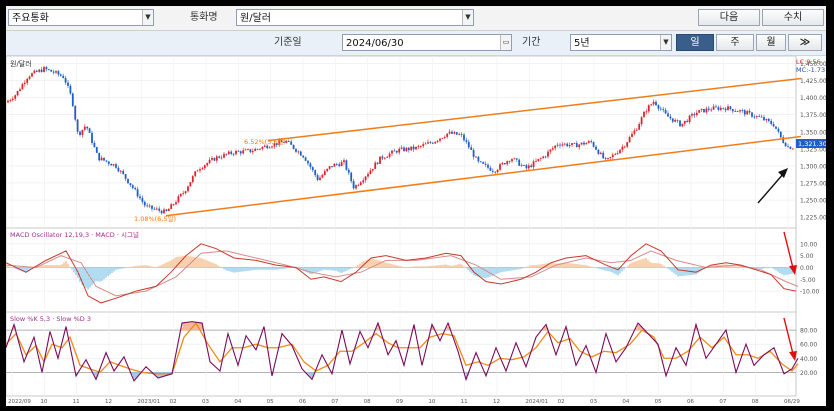 This screenshot has width=834, height=411. What do you see at coordinates (695, 42) in the screenshot?
I see `tab-day: 일` at bounding box center [695, 42].